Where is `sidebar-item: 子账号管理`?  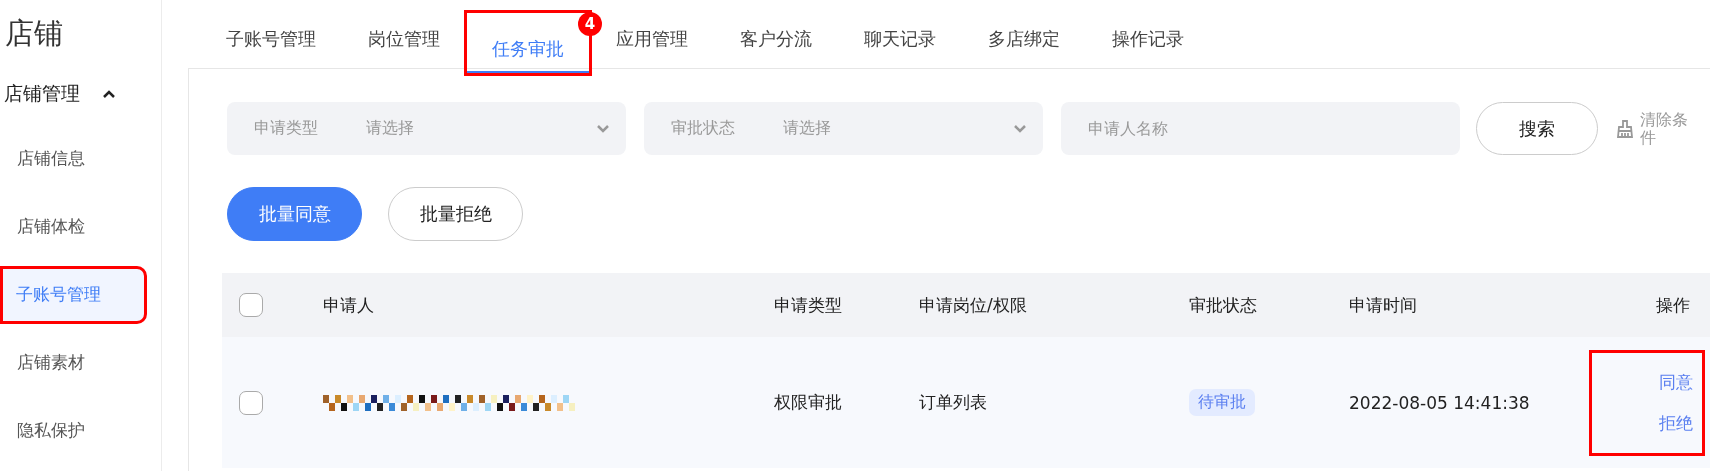 sidebar-item: 子账号管理 is located at coordinates (73, 295).